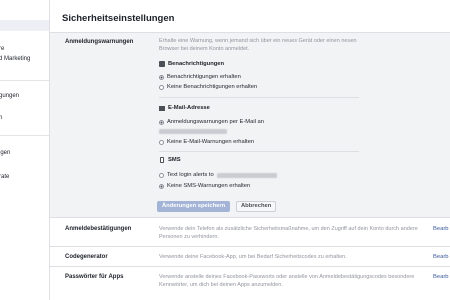 The height and width of the screenshot is (300, 450). Describe the element at coordinates (250, 16) in the screenshot. I see `page-header: Sicherheitseinstellungen` at that location.